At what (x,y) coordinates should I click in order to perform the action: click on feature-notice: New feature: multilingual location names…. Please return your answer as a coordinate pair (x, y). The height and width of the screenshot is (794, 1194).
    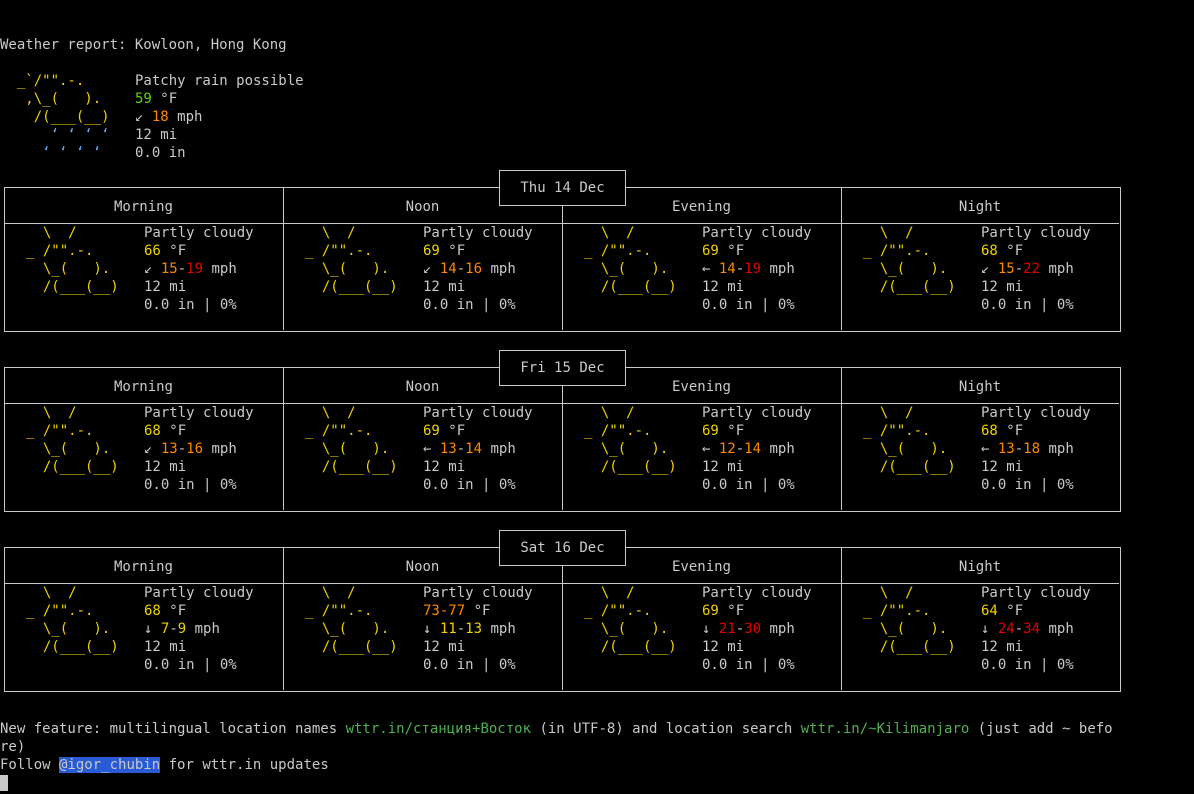
    Looking at the image, I should click on (556, 729).